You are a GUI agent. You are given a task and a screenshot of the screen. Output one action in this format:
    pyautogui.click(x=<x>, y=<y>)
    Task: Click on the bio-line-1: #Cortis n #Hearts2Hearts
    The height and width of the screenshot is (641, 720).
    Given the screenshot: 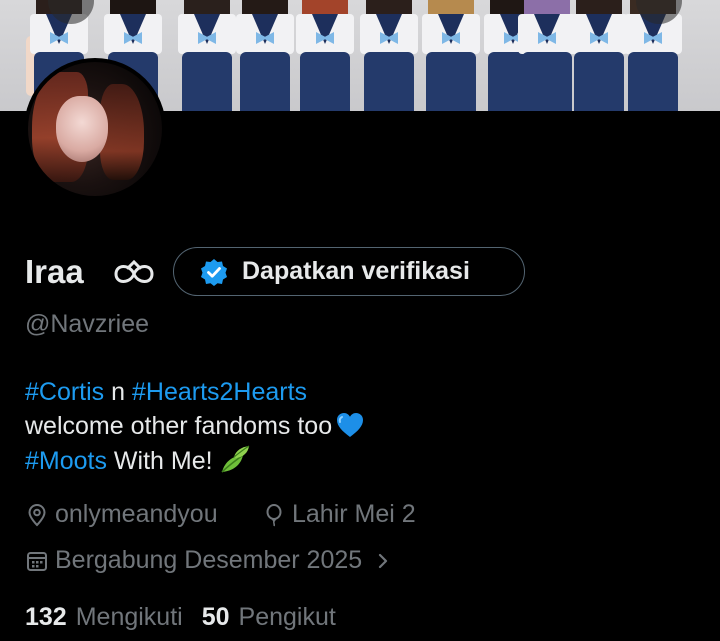 What is the action you would take?
    pyautogui.click(x=194, y=392)
    